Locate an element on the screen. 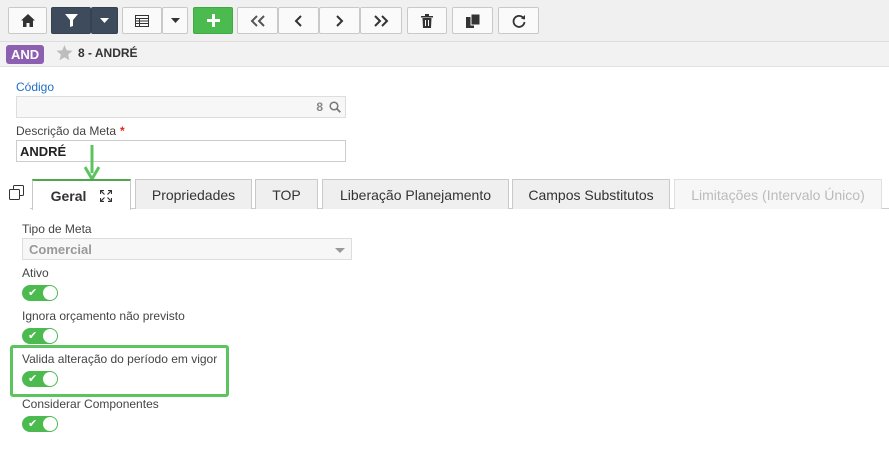 This screenshot has height=459, width=889. first-record-button is located at coordinates (257, 20).